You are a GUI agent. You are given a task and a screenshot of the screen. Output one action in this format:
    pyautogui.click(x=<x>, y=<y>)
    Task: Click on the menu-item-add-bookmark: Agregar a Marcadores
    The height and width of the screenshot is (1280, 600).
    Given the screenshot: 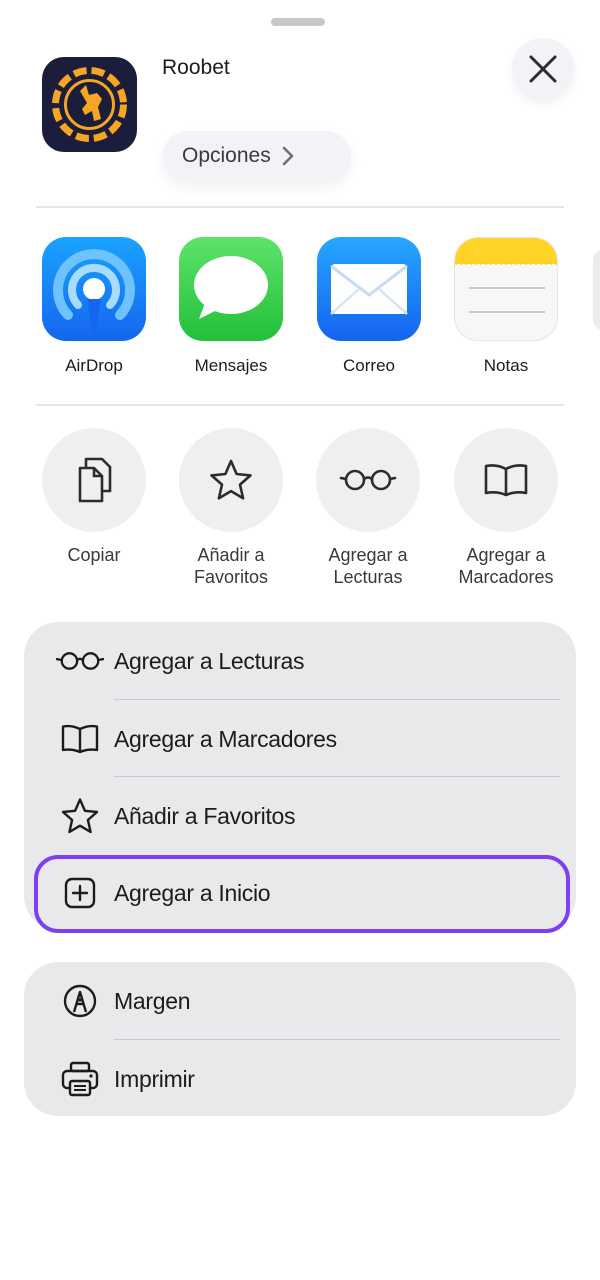 What is the action you would take?
    pyautogui.click(x=300, y=739)
    